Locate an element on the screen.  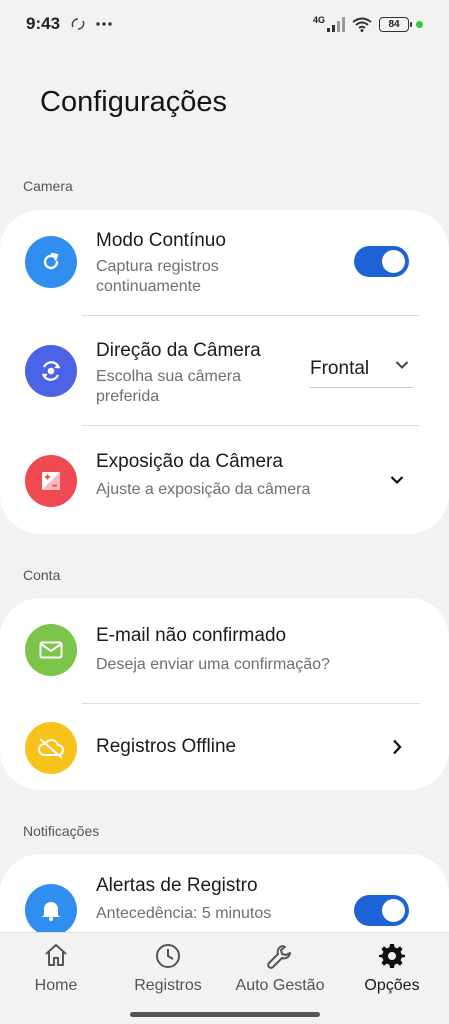
camera-direction-subtitle: Escolha sua câmera preferida is located at coordinates (168, 386).